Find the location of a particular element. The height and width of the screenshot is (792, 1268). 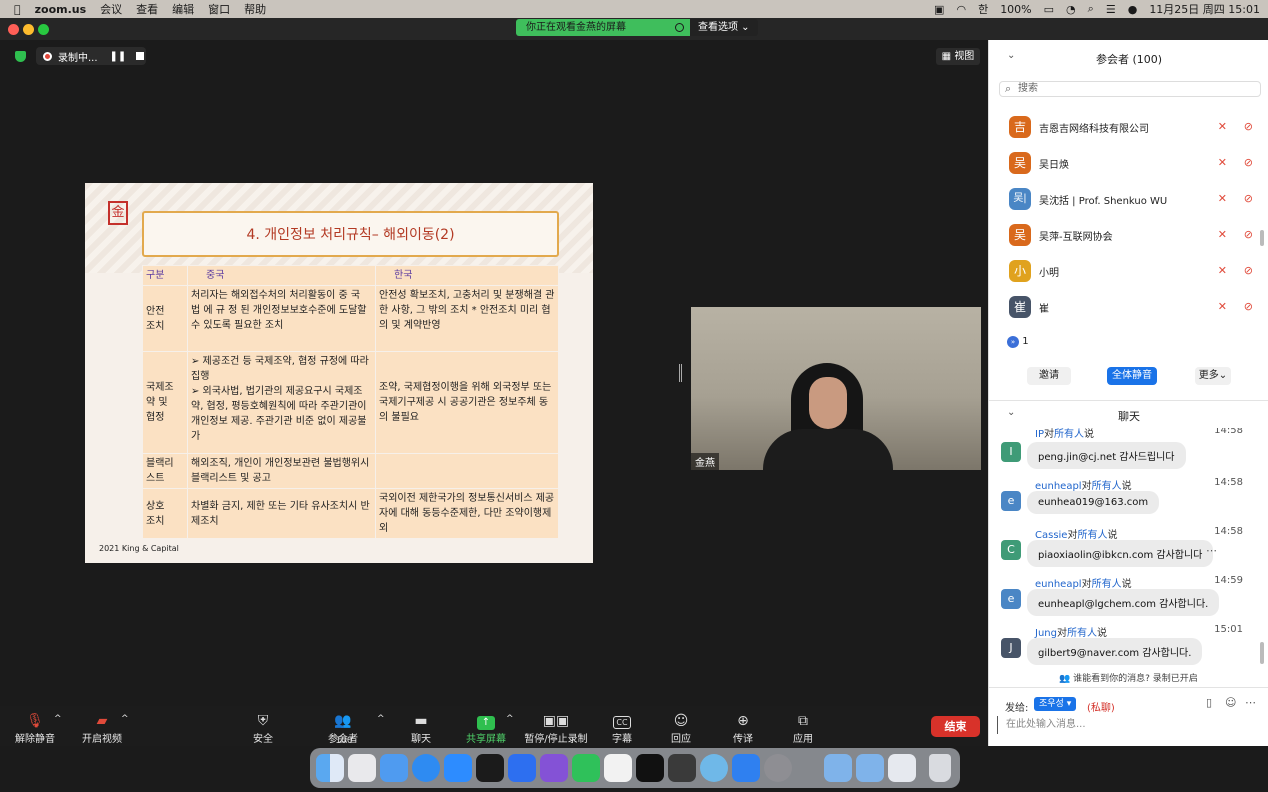

menu-app-name: zoom.us is located at coordinates (61, 9).